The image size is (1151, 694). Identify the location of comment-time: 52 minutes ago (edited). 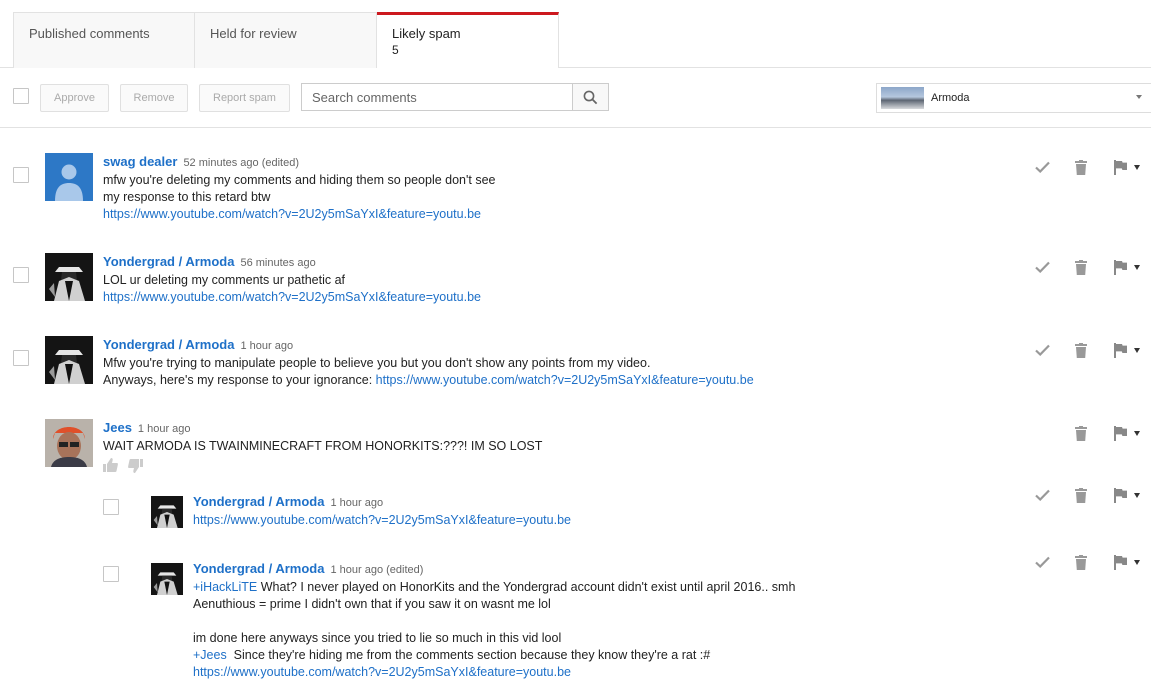
(241, 163).